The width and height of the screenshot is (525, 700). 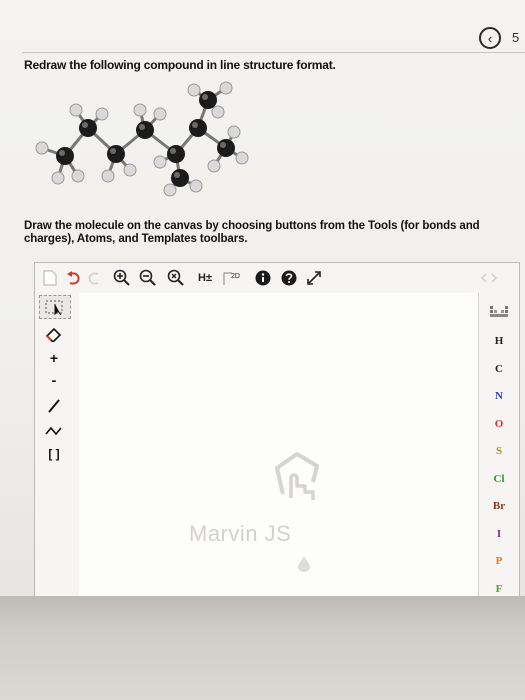 What do you see at coordinates (277, 278) in the screenshot?
I see `top-toolbar: H± 2D` at bounding box center [277, 278].